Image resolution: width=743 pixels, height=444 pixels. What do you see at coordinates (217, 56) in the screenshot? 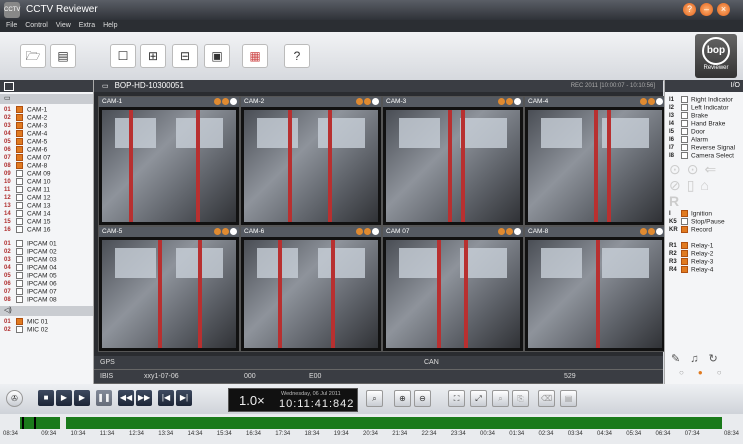
I see `layout-single-button: ▣` at bounding box center [217, 56].